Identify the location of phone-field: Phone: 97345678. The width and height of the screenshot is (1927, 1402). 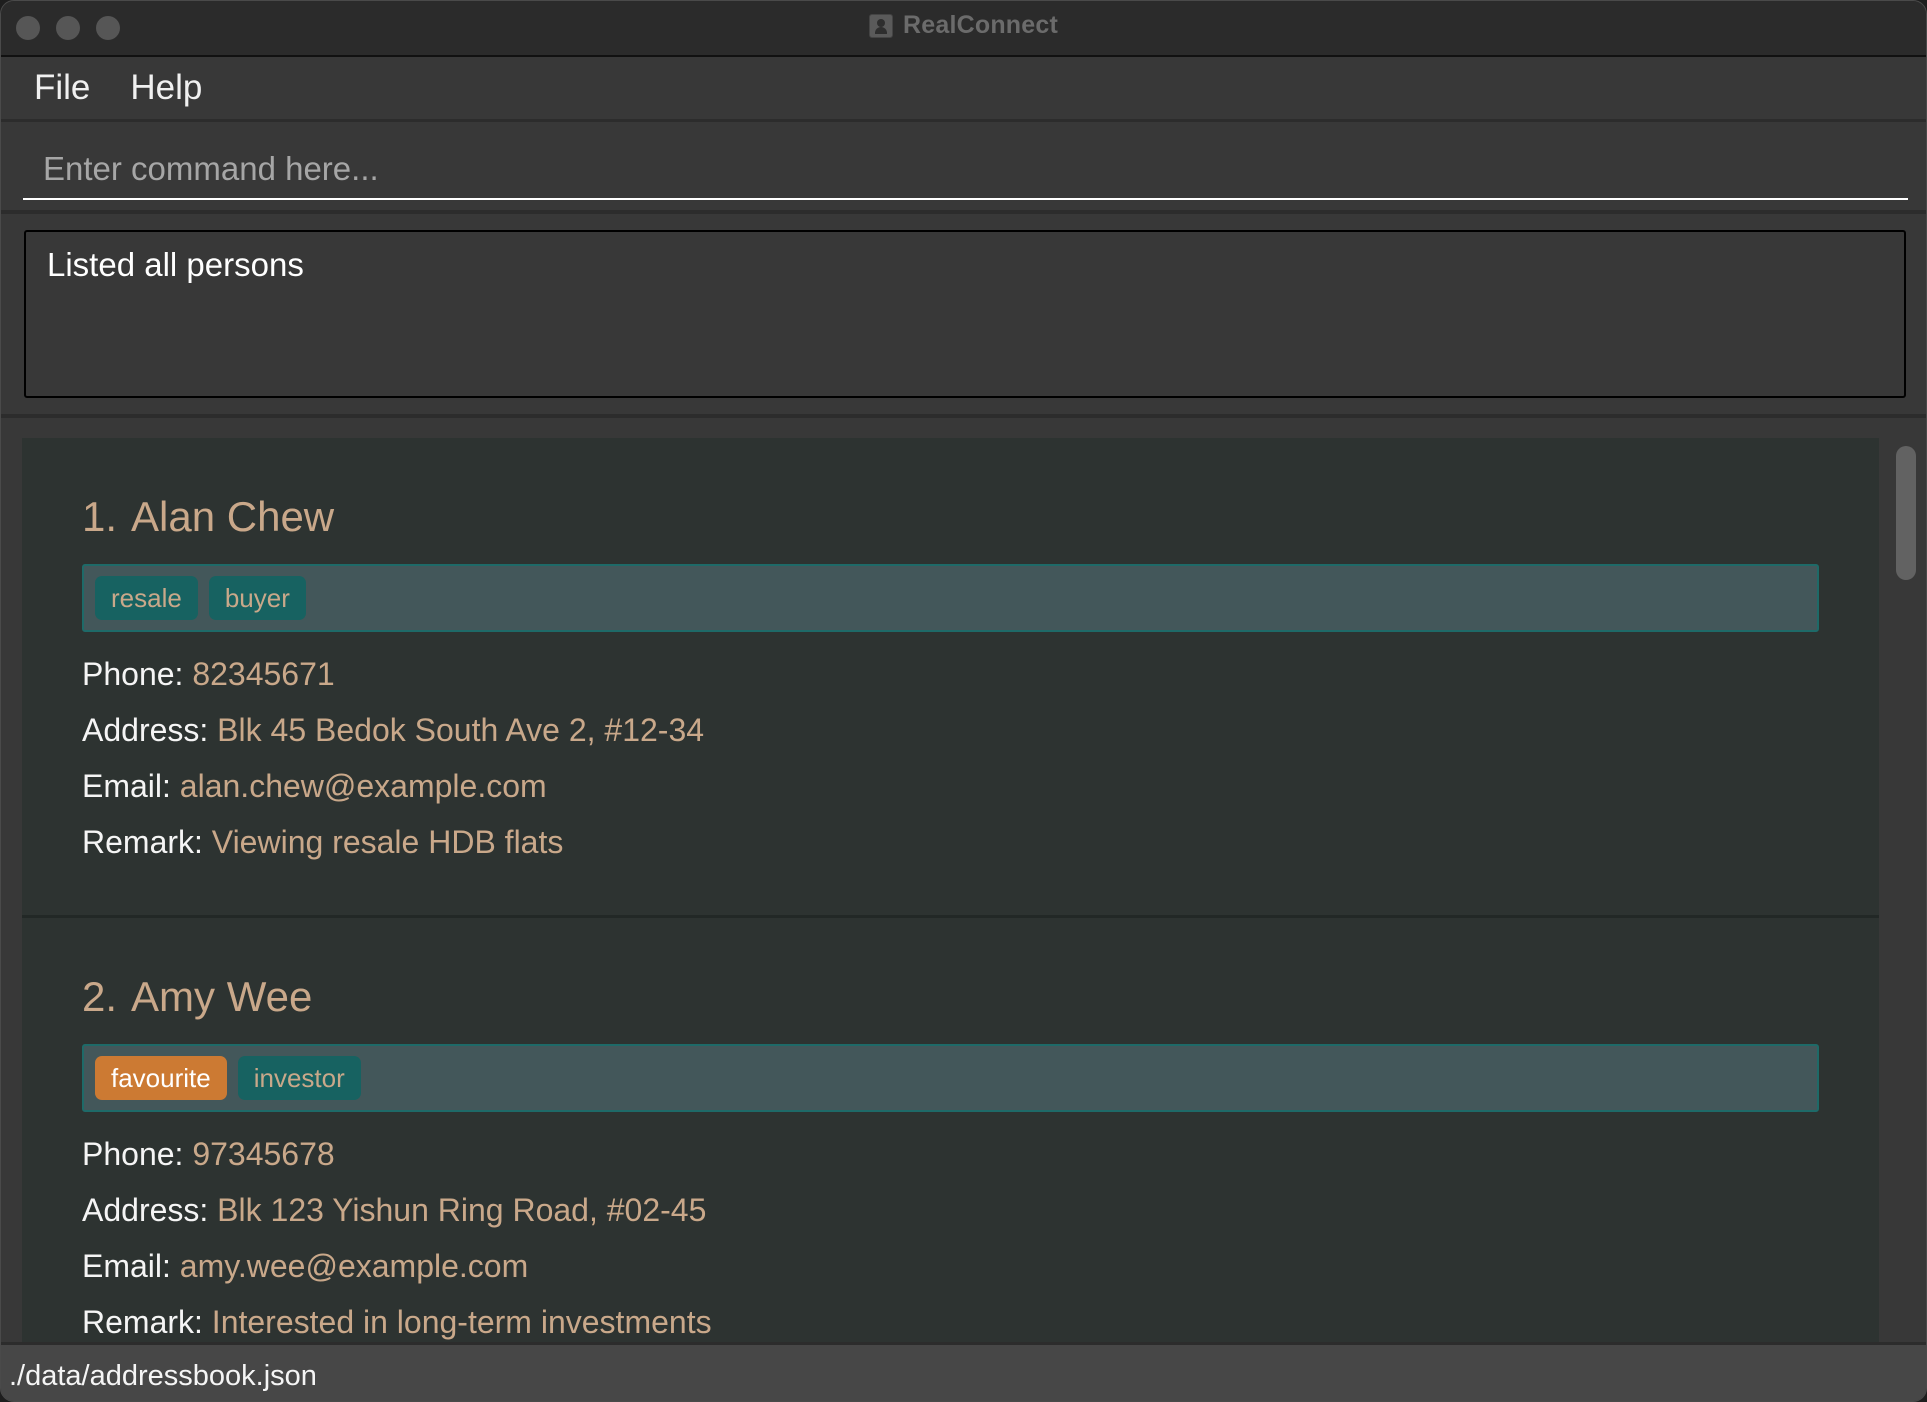
(980, 1154).